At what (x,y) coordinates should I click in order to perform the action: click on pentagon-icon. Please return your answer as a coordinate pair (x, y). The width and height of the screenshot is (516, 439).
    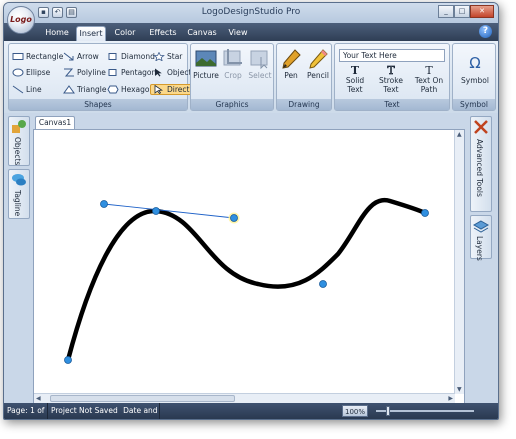
    Looking at the image, I should click on (112, 72).